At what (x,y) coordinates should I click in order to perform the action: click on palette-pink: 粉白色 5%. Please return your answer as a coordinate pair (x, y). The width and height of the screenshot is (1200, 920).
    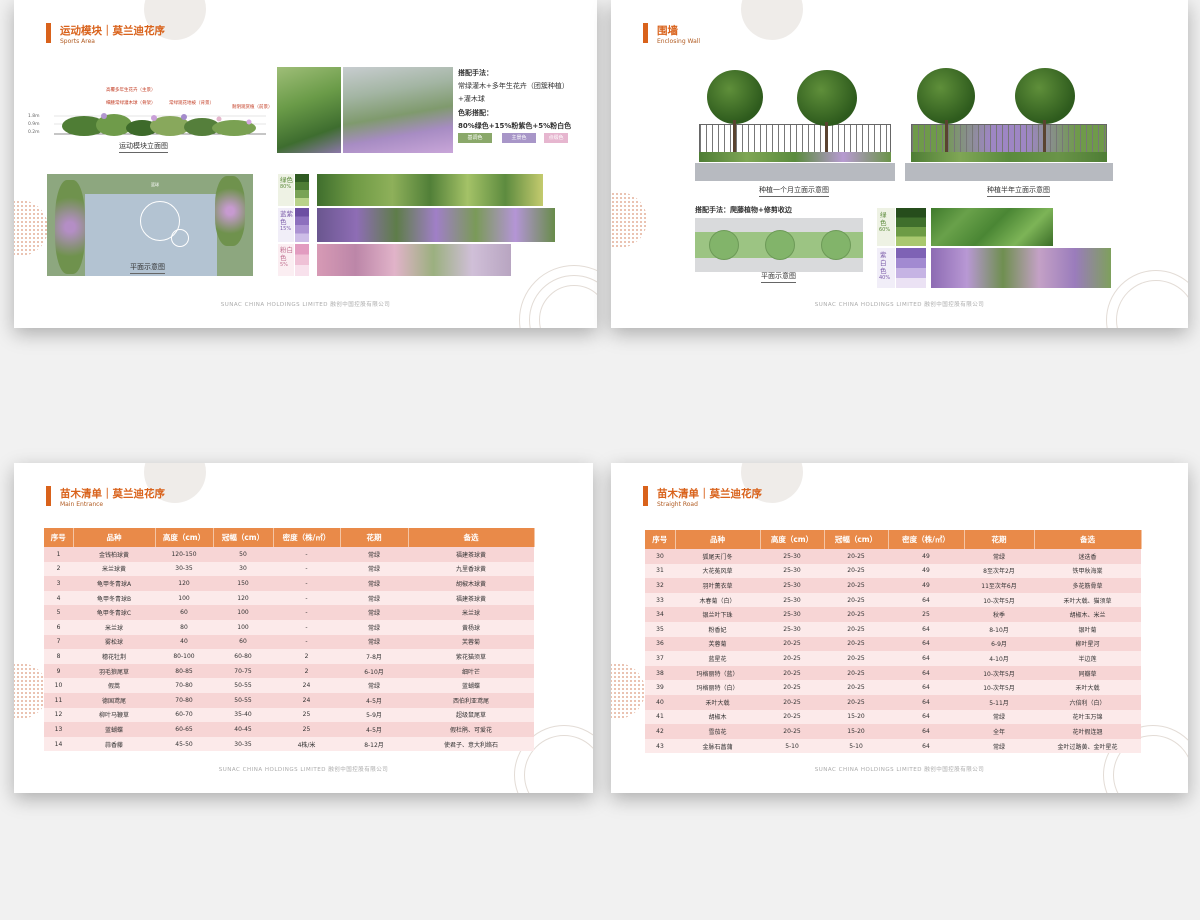
    Looking at the image, I should click on (286, 260).